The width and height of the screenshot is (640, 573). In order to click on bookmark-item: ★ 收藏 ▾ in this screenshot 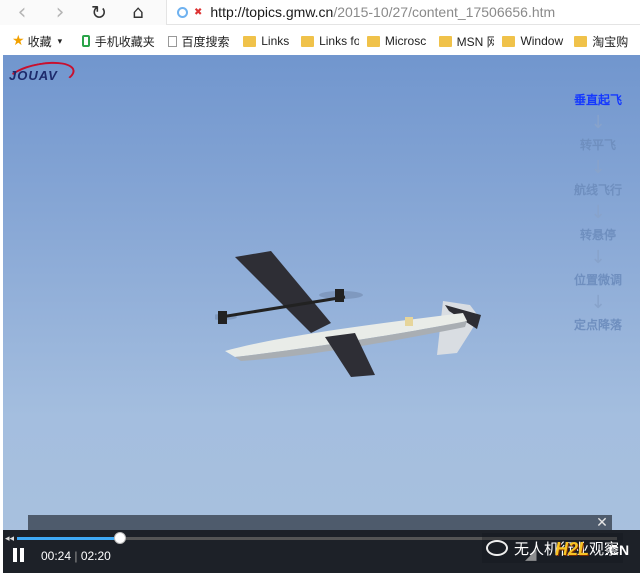, I will do `click(43, 41)`.